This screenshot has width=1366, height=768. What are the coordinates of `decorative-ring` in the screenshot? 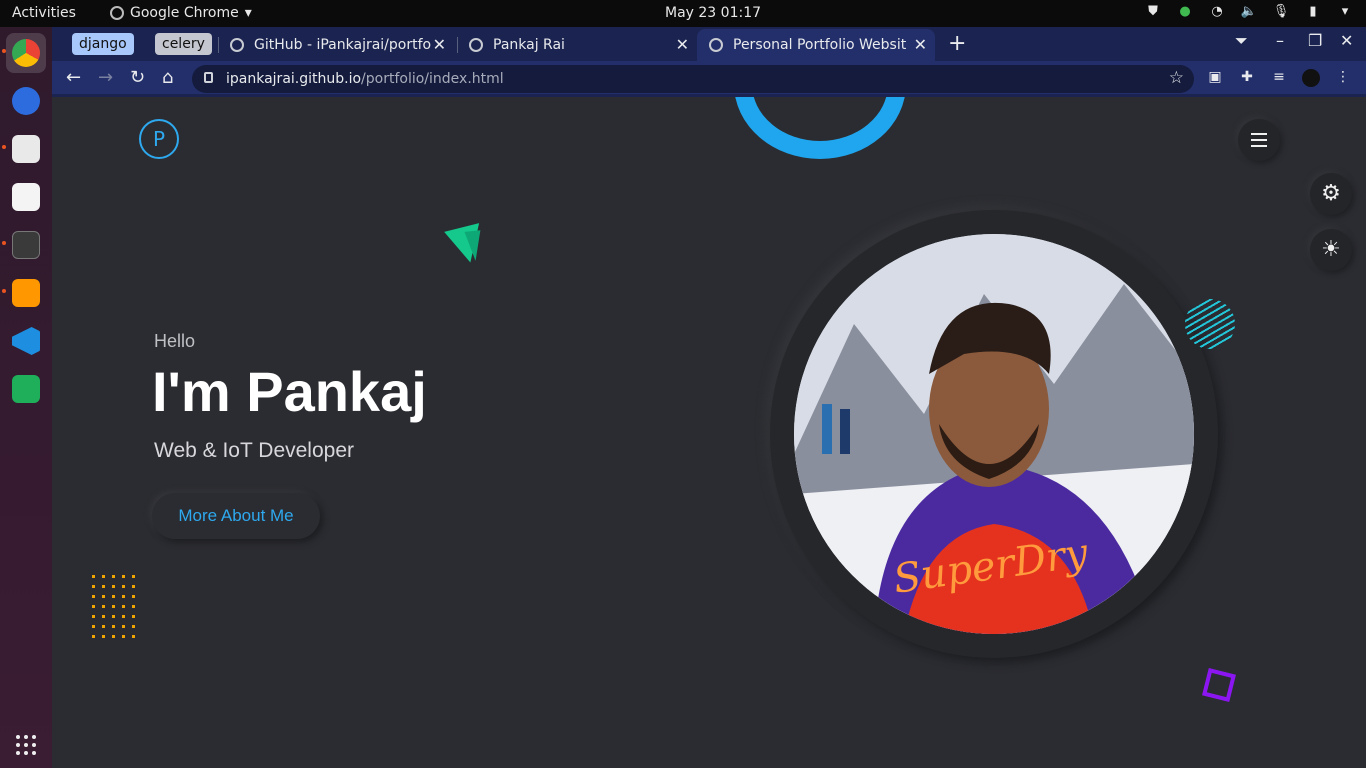 It's located at (820, 128).